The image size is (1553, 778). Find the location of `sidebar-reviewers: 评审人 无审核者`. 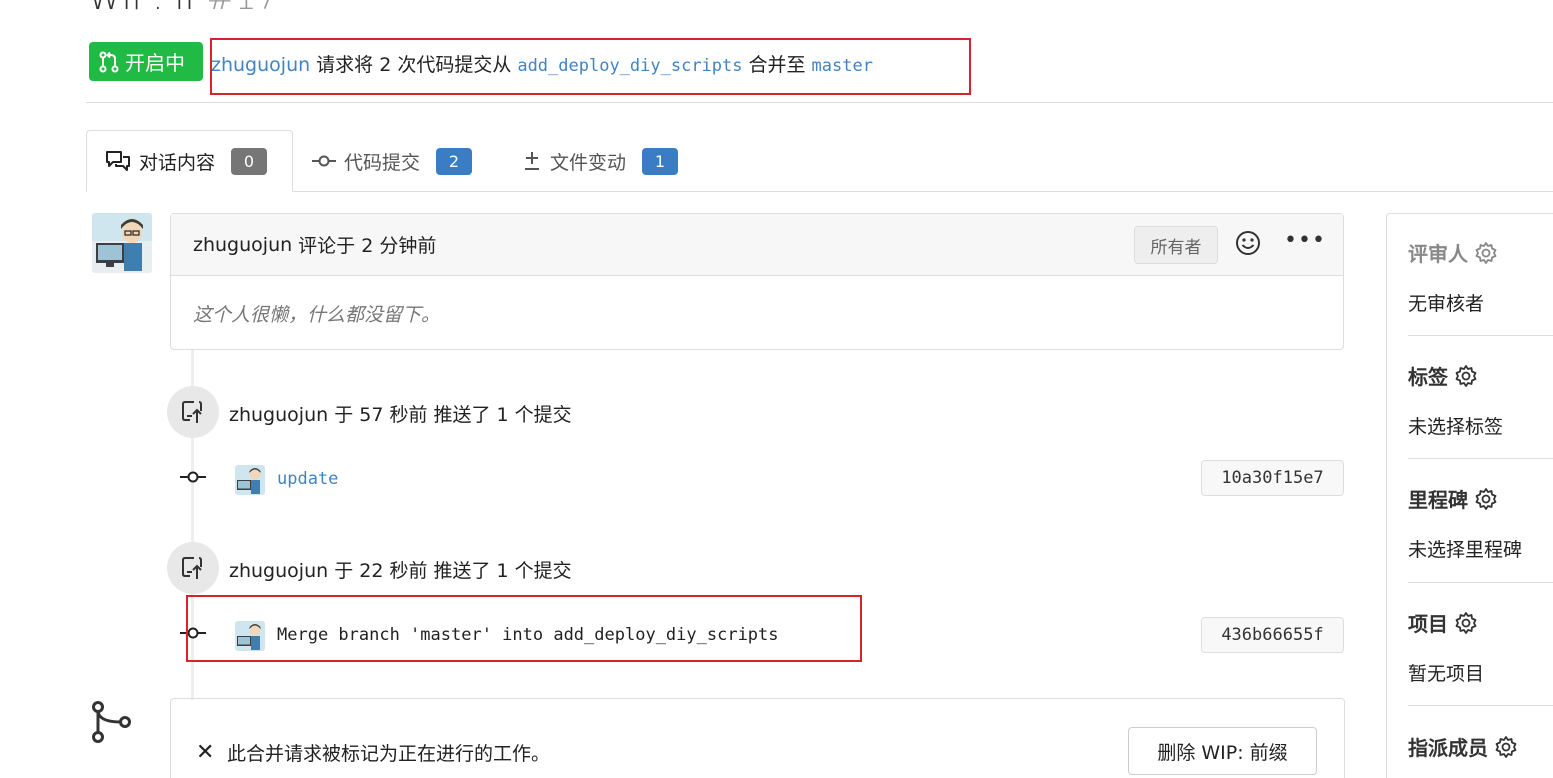

sidebar-reviewers: 评审人 无审核者 is located at coordinates (1480, 277).